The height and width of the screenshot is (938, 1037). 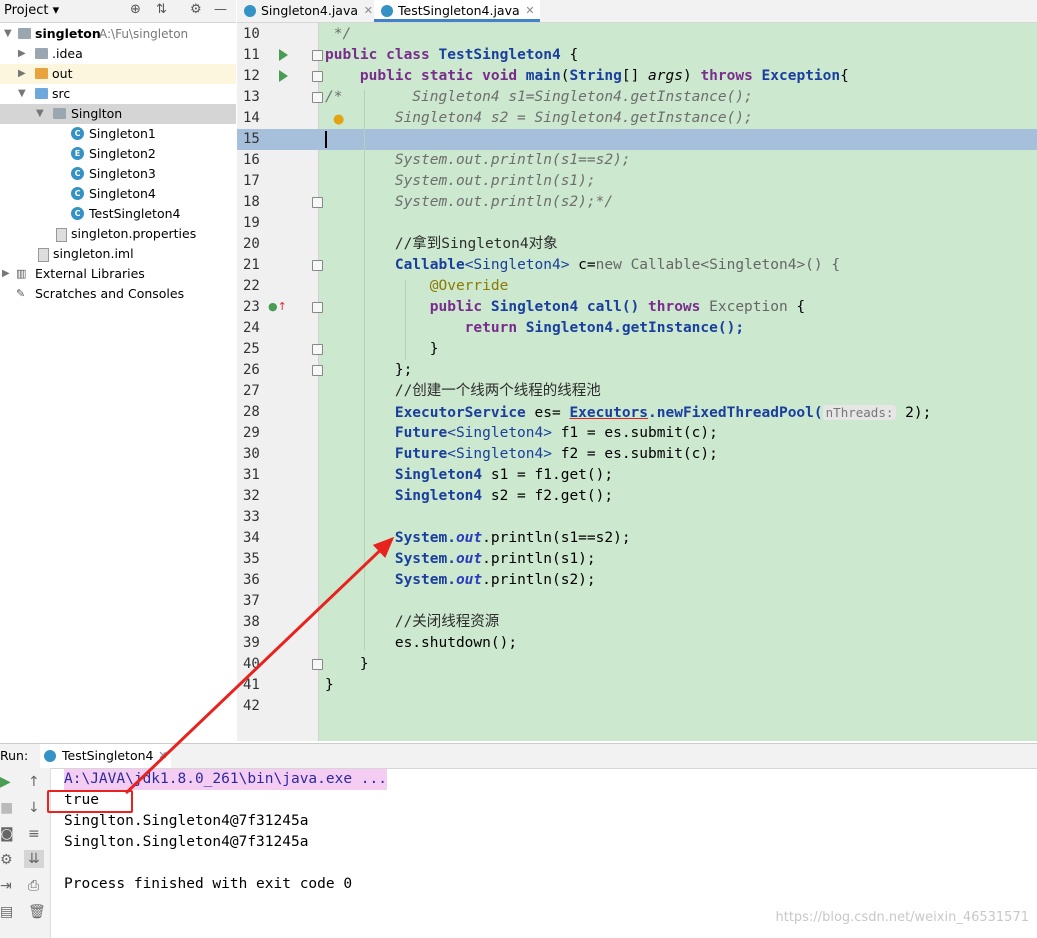 I want to click on annotation-arrow-line, so click(x=259, y=665).